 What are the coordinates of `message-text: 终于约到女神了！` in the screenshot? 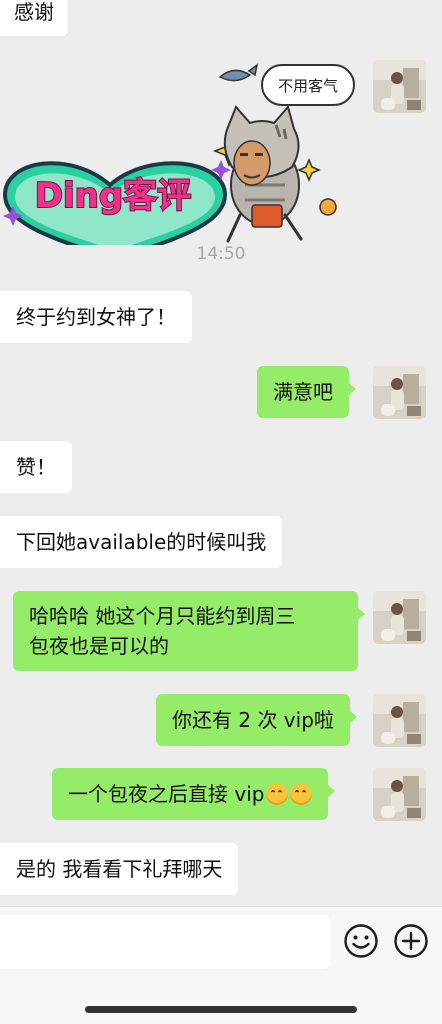 It's located at (96, 317).